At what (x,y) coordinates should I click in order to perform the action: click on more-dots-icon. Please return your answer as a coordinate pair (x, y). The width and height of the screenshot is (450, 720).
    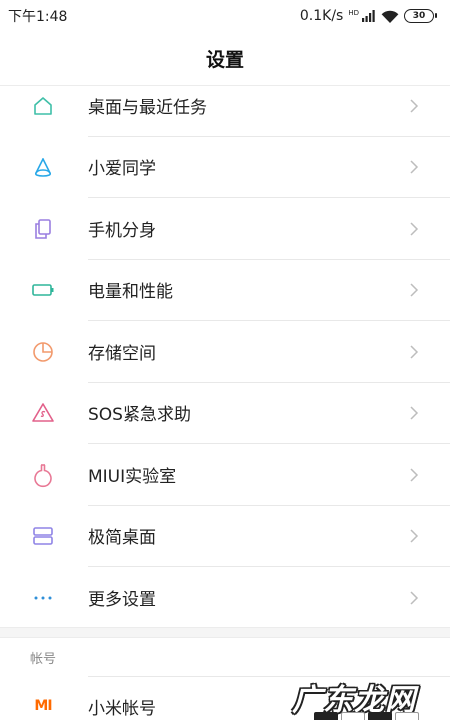
    Looking at the image, I should click on (44, 598).